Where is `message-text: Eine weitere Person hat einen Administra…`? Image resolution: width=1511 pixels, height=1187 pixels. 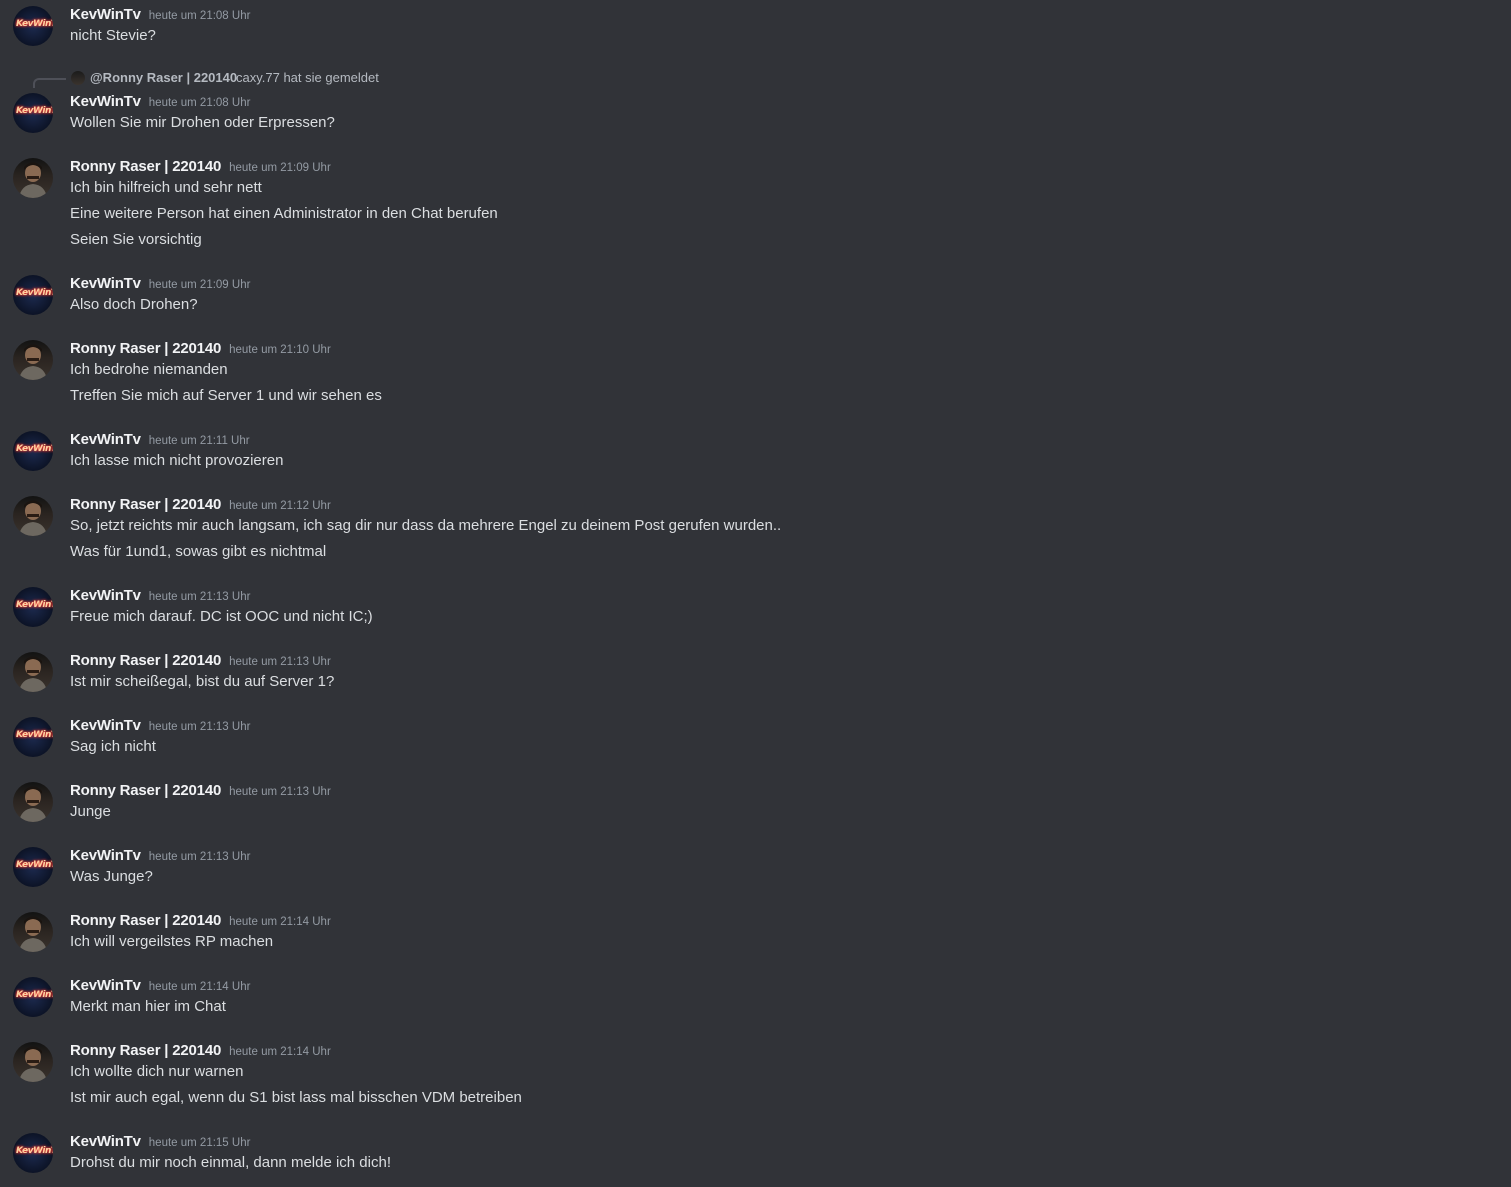 message-text: Eine weitere Person hat einen Administra… is located at coordinates (284, 213).